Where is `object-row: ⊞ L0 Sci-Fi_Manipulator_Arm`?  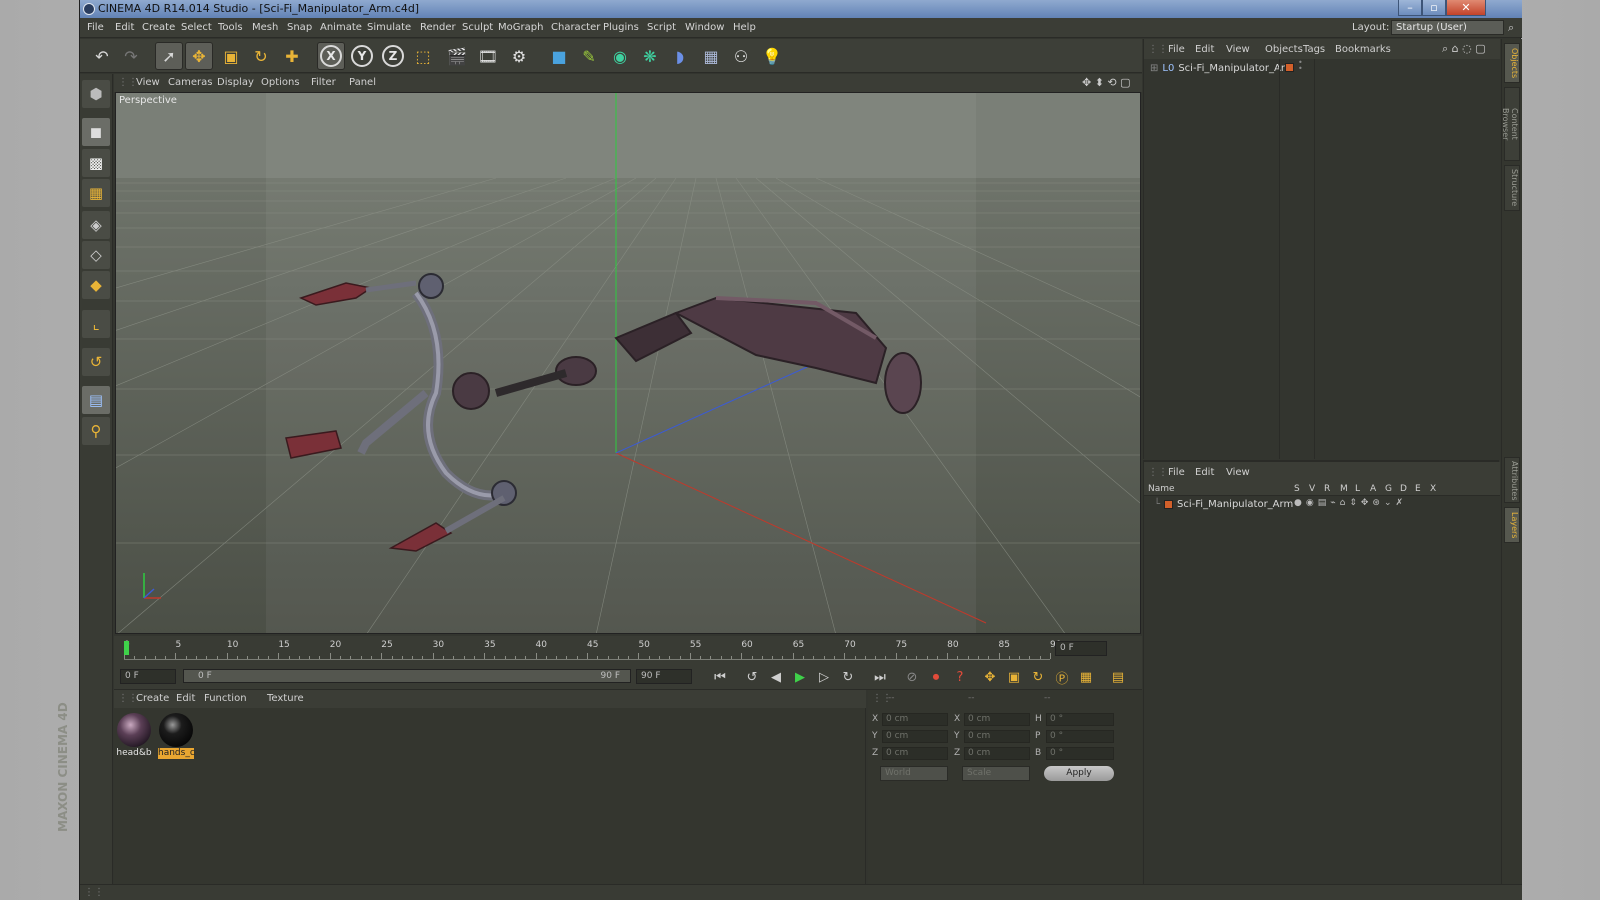
object-row: ⊞ L0 Sci-Fi_Manipulator_Arm is located at coordinates (1222, 68).